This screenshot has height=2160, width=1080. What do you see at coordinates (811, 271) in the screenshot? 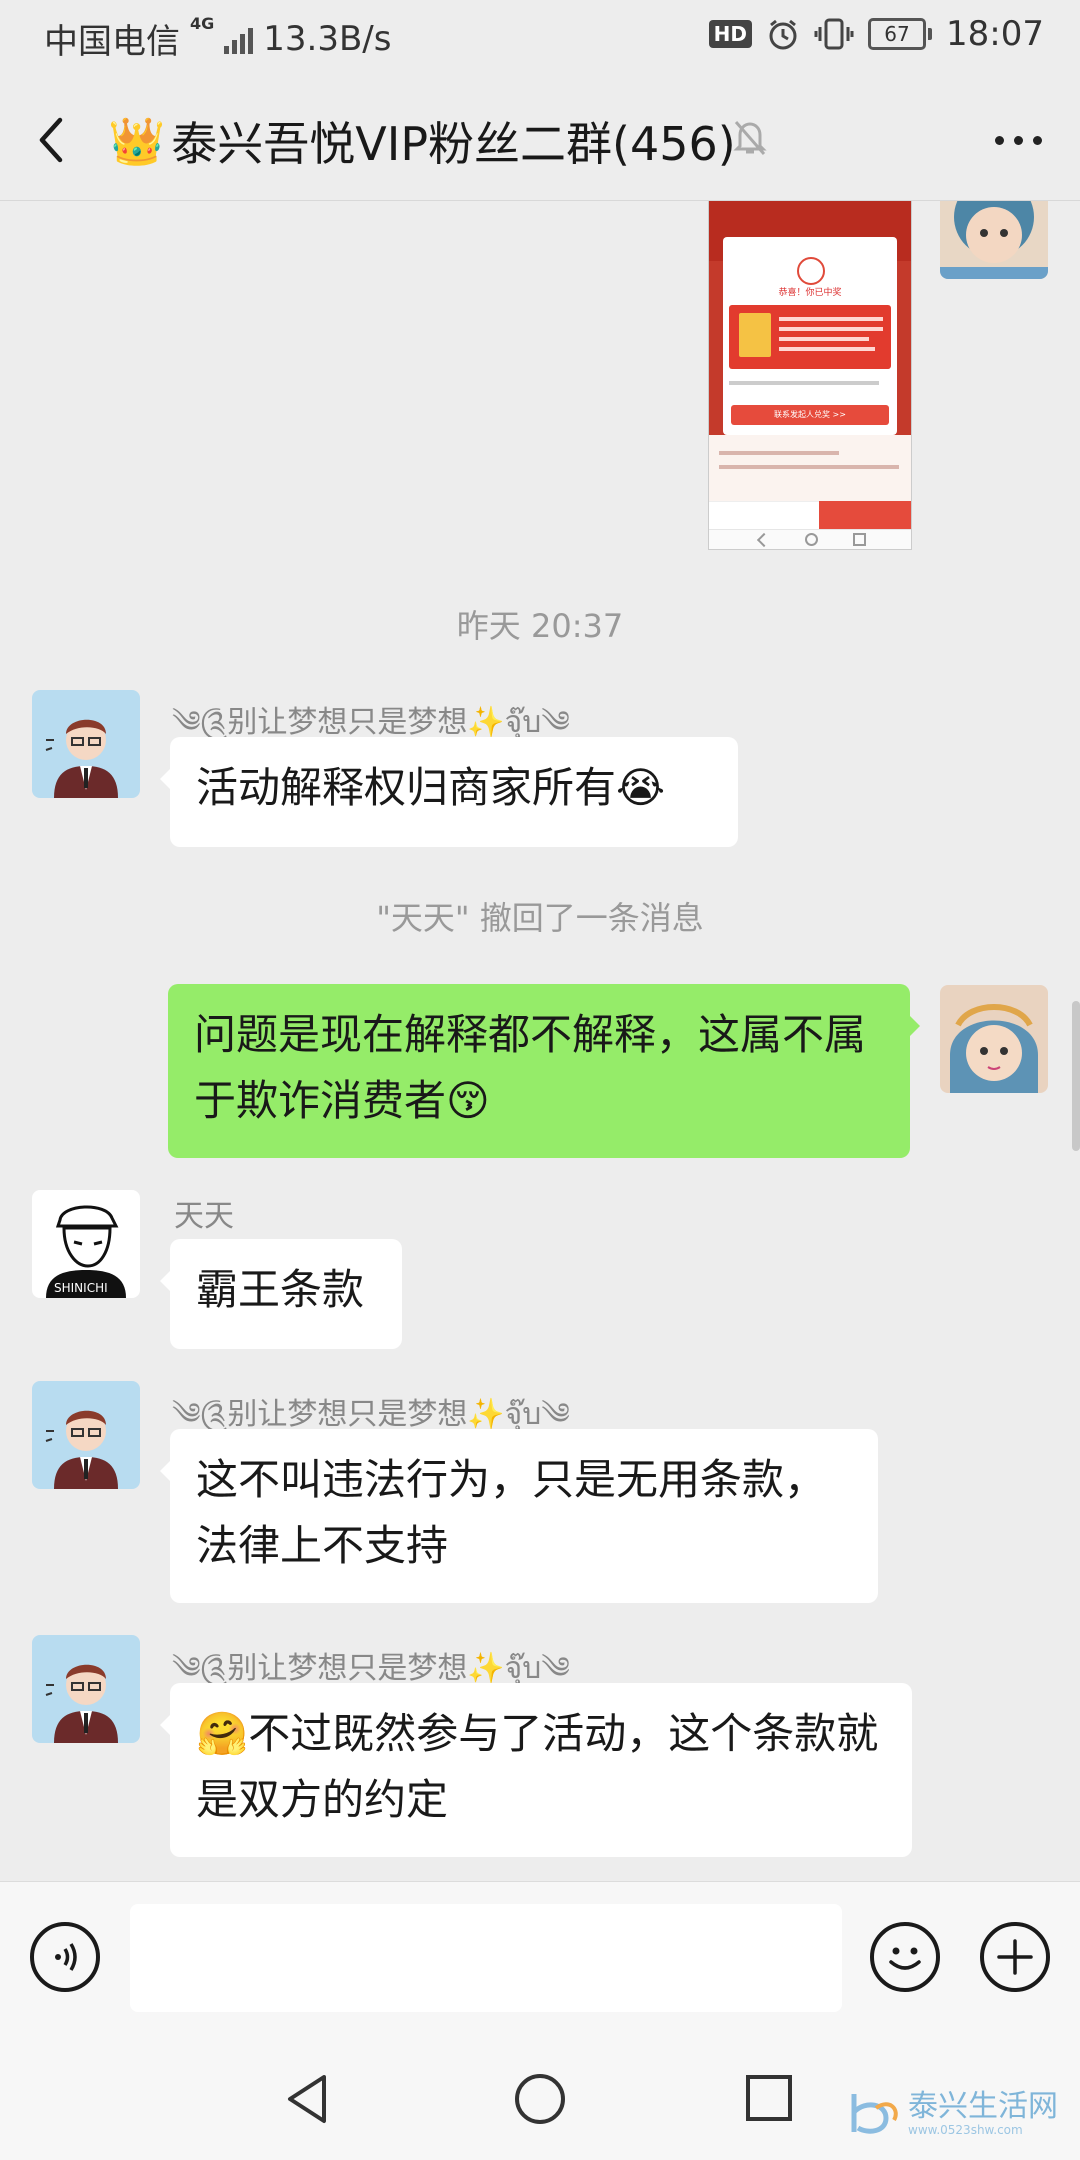
I see `check-icon` at bounding box center [811, 271].